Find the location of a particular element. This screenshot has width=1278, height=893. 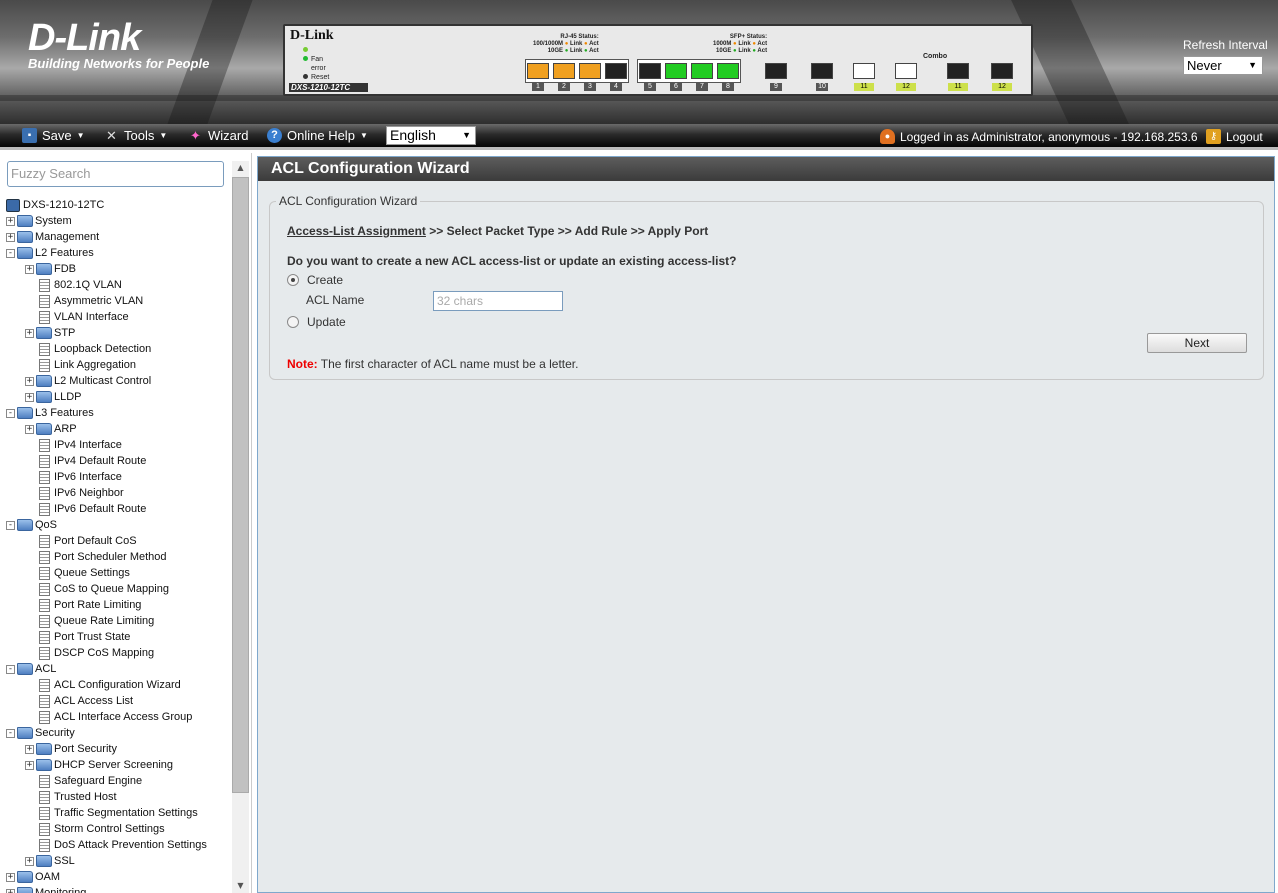

port-13-icon is located at coordinates (958, 71).